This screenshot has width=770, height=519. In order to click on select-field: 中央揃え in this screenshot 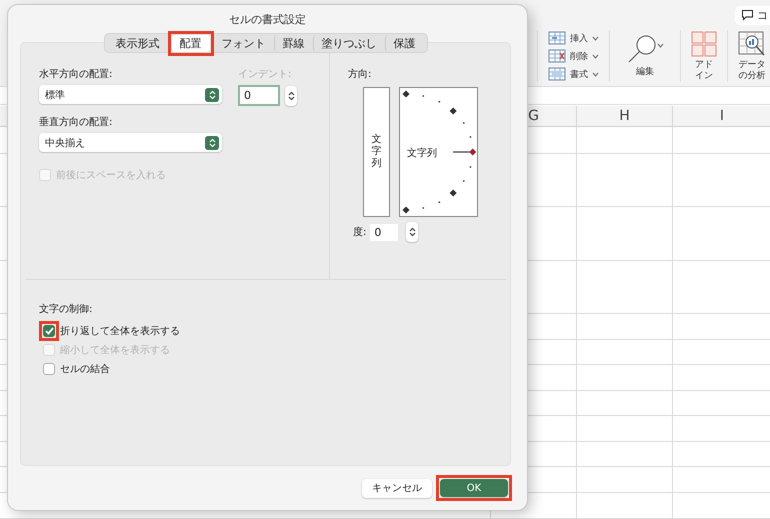, I will do `click(130, 142)`.